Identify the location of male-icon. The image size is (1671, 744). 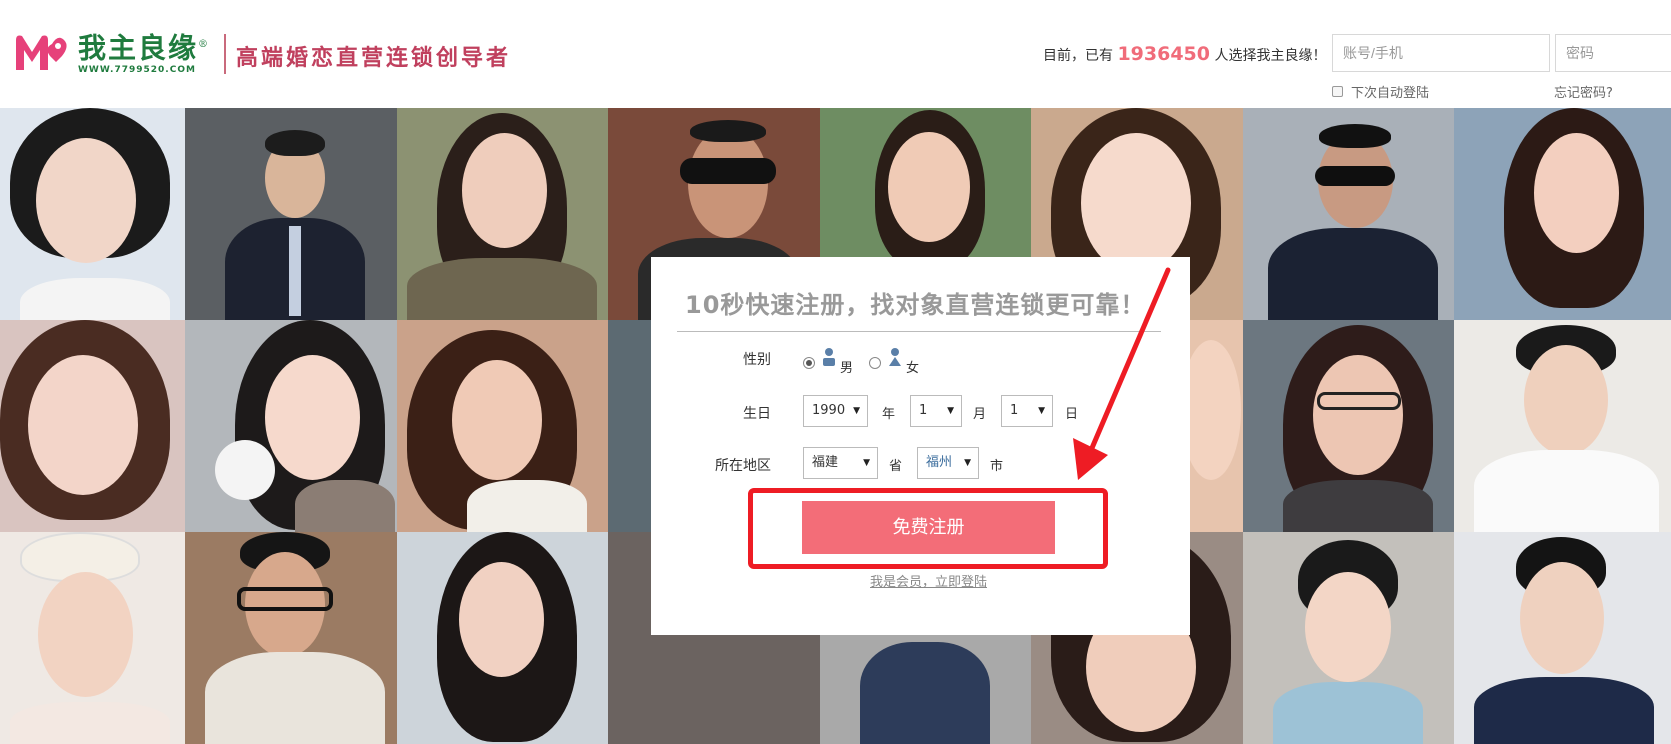
(829, 357).